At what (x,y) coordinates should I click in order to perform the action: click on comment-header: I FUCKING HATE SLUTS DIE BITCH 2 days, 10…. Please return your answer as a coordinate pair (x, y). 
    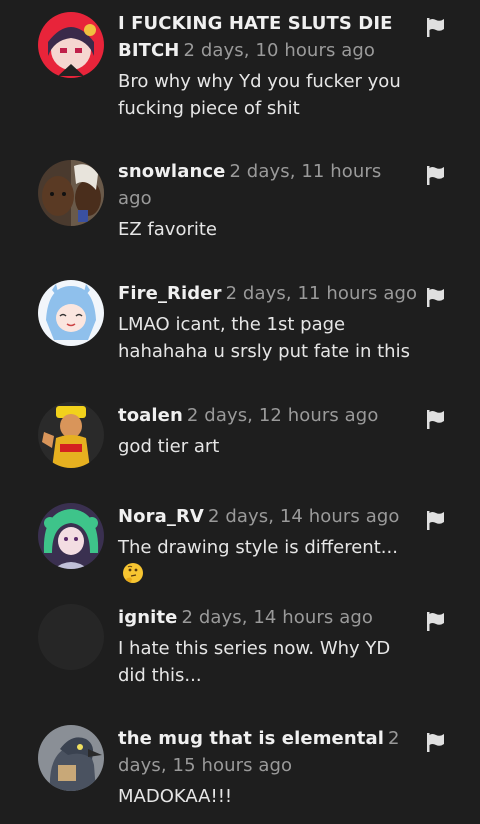
    Looking at the image, I should click on (268, 37).